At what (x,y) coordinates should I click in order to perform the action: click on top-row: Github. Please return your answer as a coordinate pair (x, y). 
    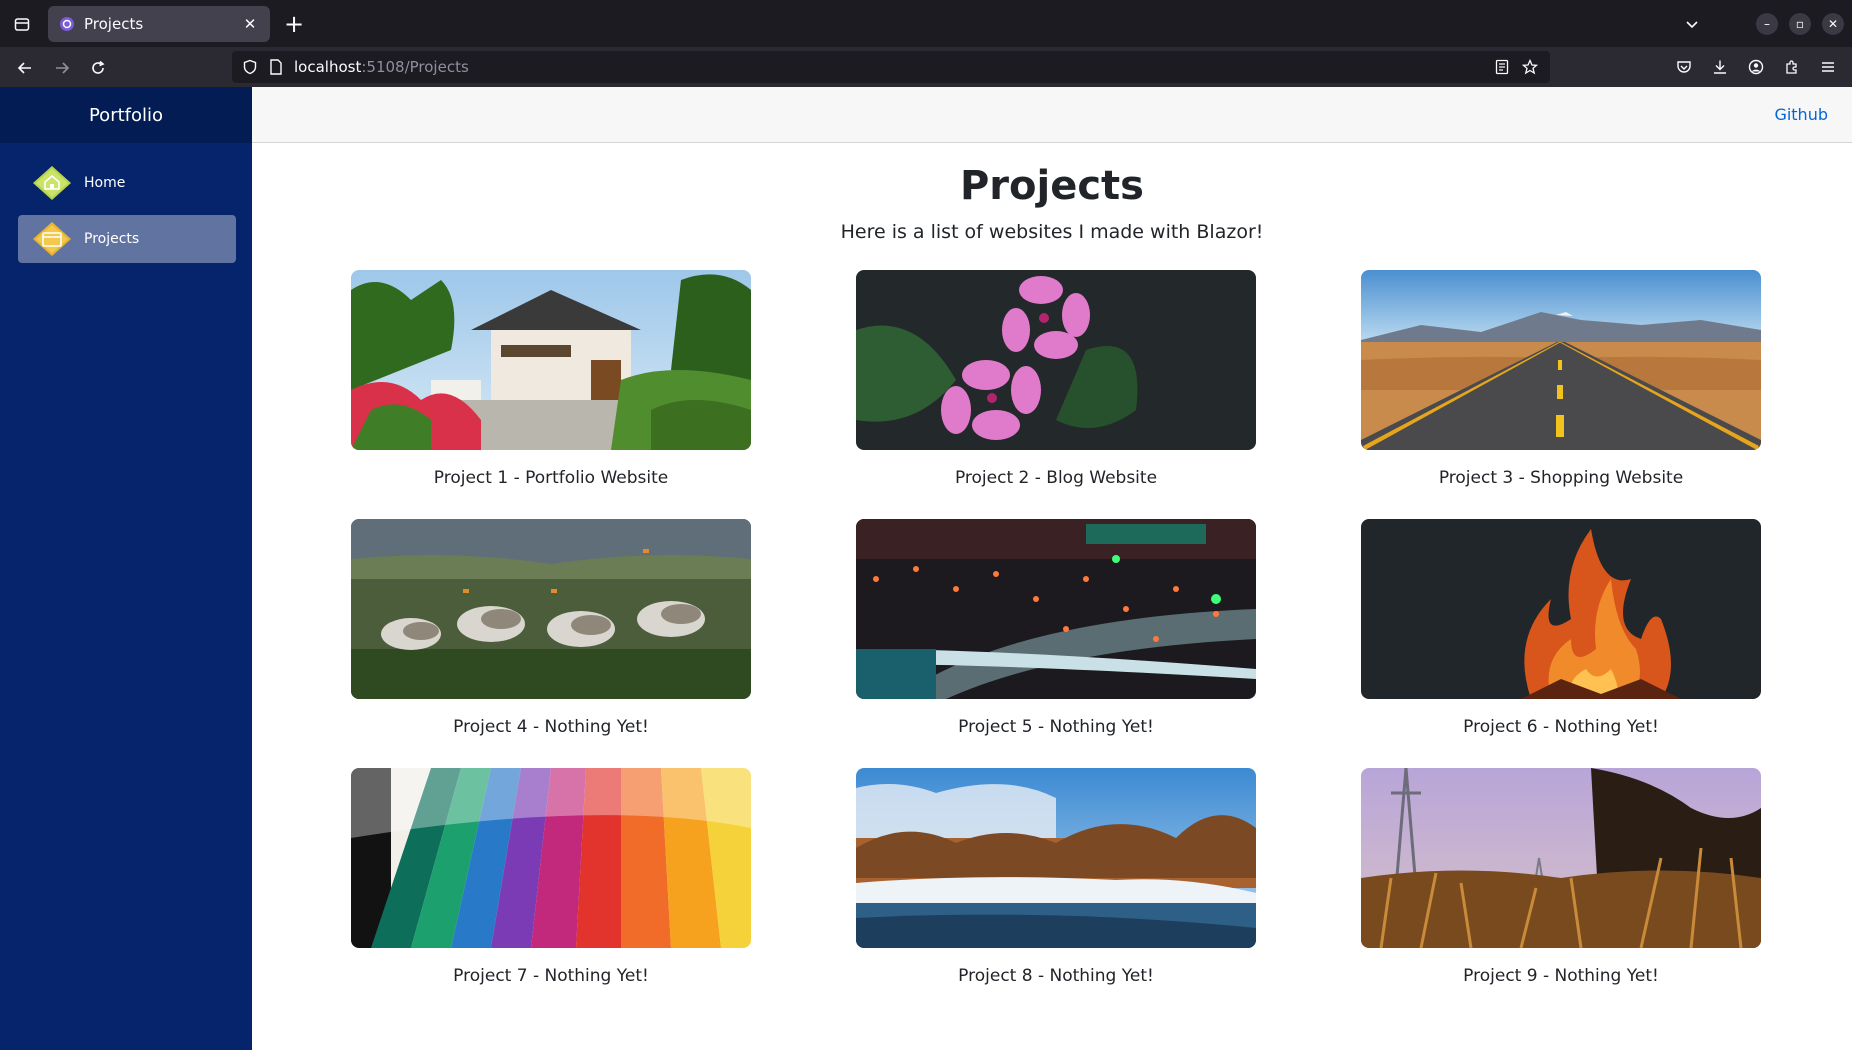
    Looking at the image, I should click on (1052, 115).